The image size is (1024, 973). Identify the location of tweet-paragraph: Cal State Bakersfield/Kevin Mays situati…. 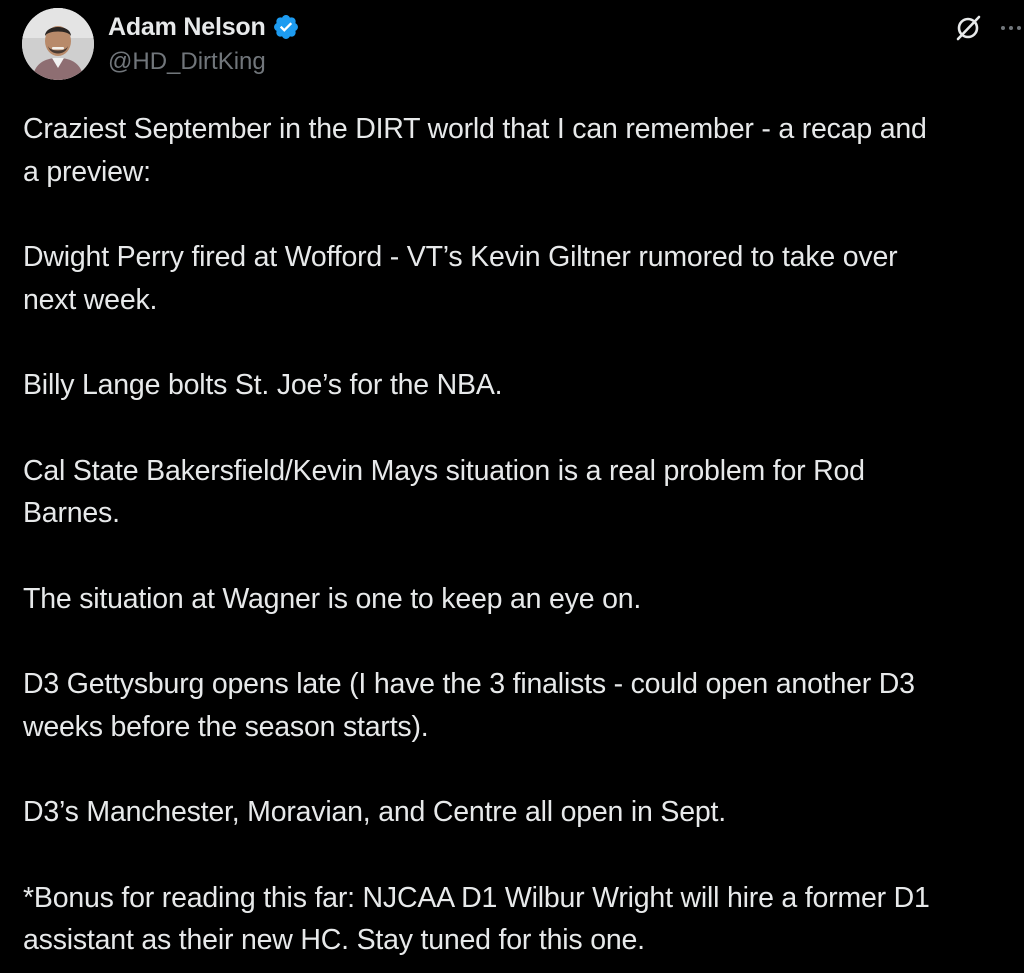
(444, 492).